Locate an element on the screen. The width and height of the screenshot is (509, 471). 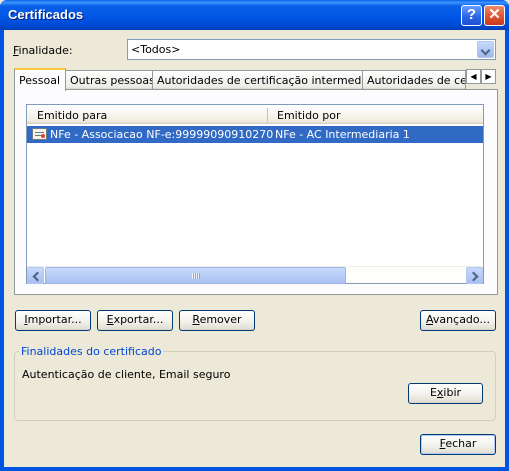
cell-emitido-por: NFe - AC Intermediaria 1 is located at coordinates (342, 134).